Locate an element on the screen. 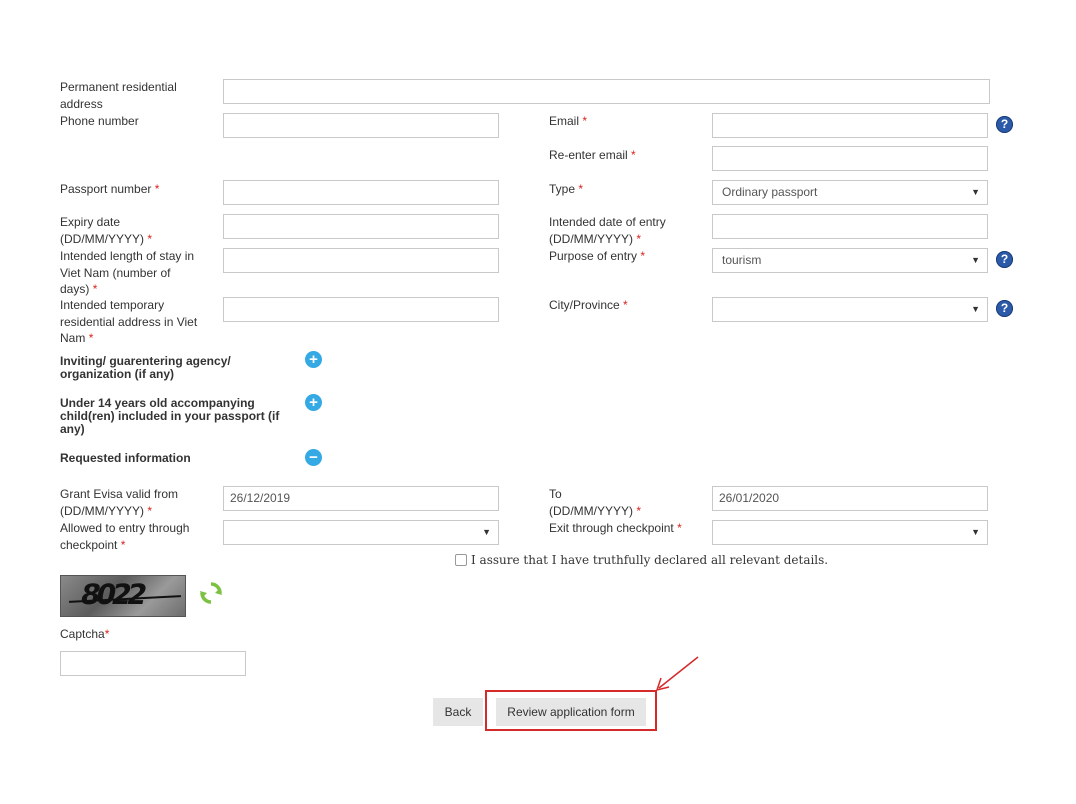  permanent-address-label: Permanent residential address is located at coordinates (118, 95).